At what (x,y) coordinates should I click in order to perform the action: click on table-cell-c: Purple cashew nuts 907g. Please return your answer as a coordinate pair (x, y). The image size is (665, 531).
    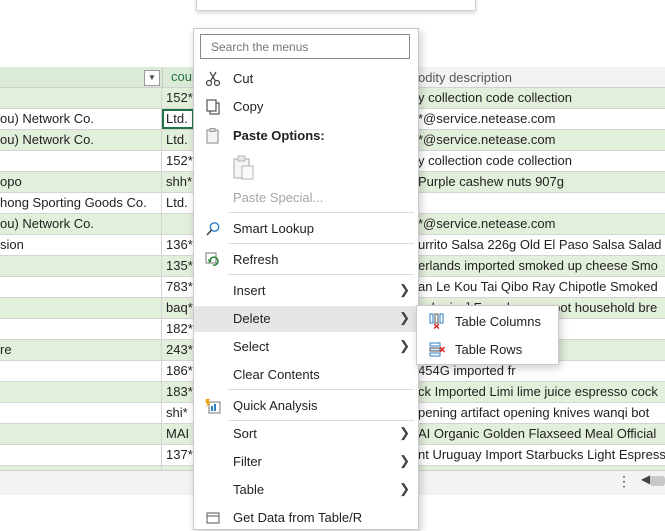
    Looking at the image, I should click on (541, 182).